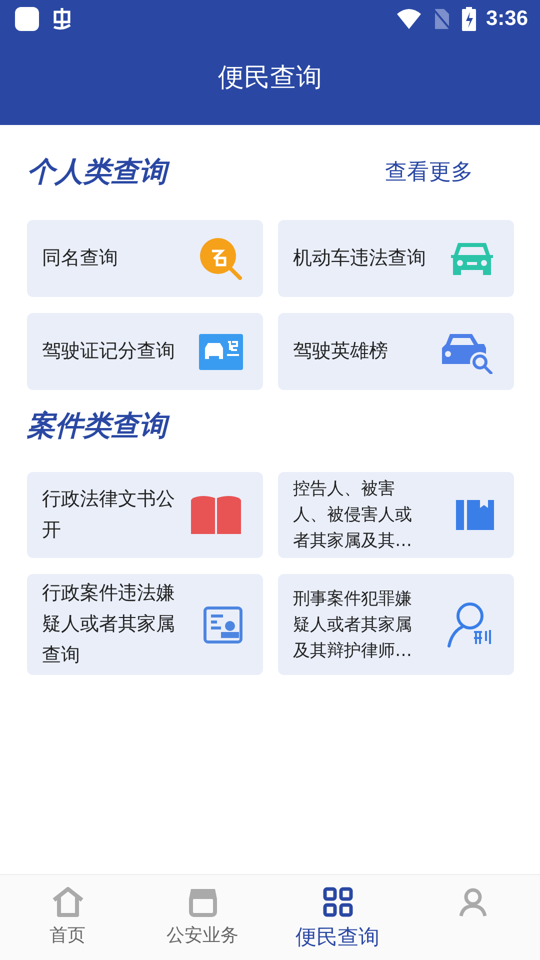 This screenshot has height=960, width=540. I want to click on person-icon, so click(470, 625).